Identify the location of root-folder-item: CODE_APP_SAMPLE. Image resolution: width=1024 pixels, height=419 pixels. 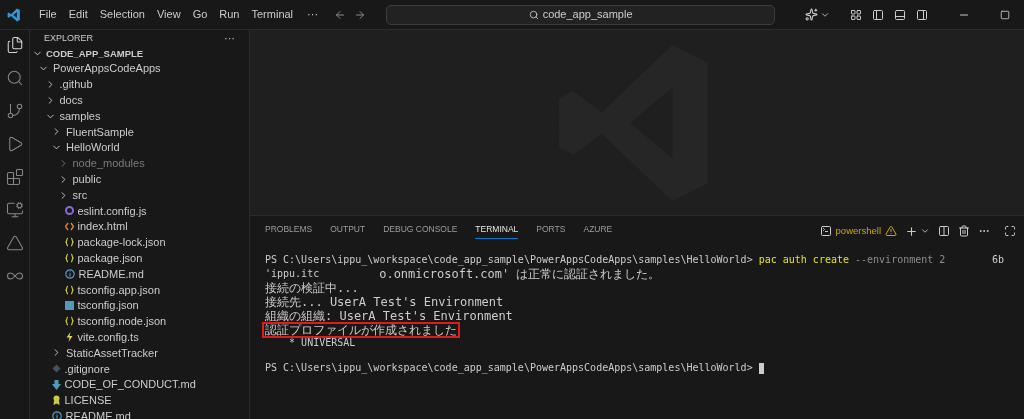
(139, 53).